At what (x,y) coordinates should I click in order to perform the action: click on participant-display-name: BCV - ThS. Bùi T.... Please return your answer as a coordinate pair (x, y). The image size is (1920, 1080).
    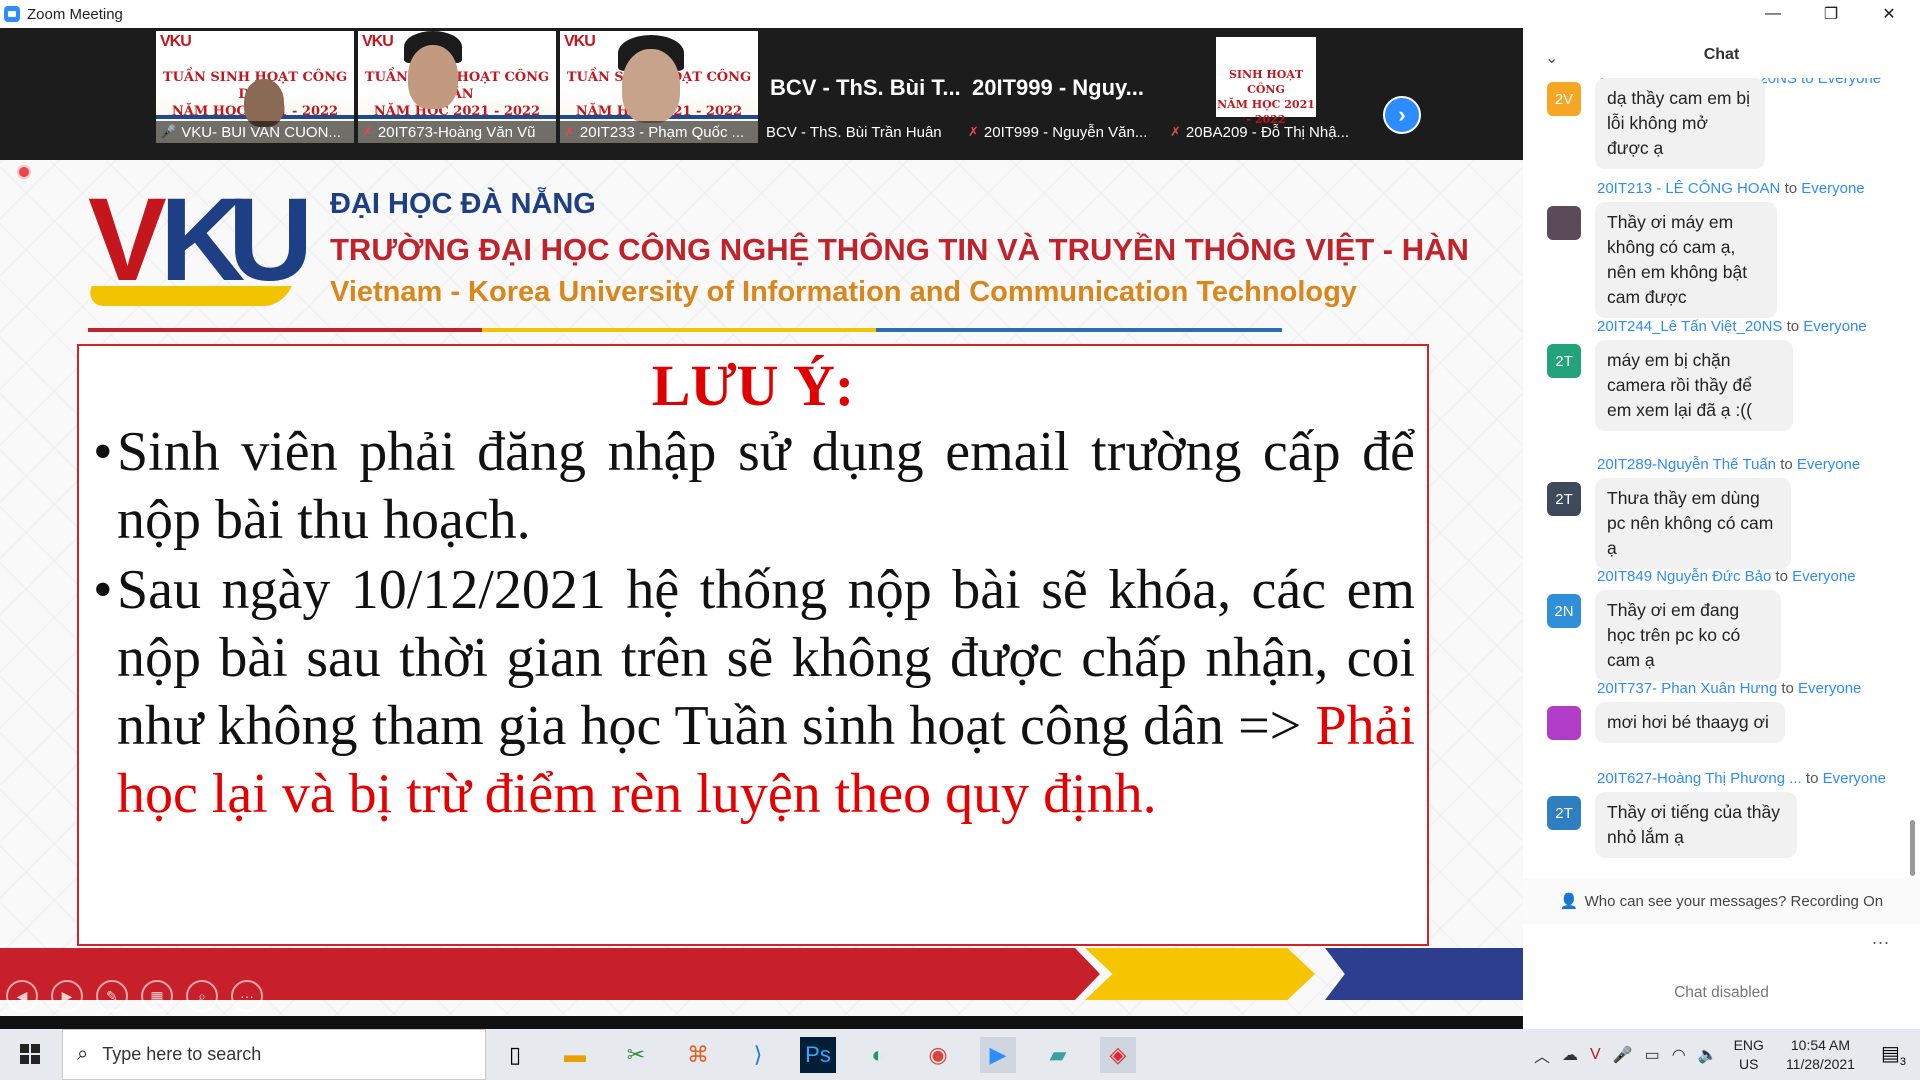
    Looking at the image, I should click on (865, 87).